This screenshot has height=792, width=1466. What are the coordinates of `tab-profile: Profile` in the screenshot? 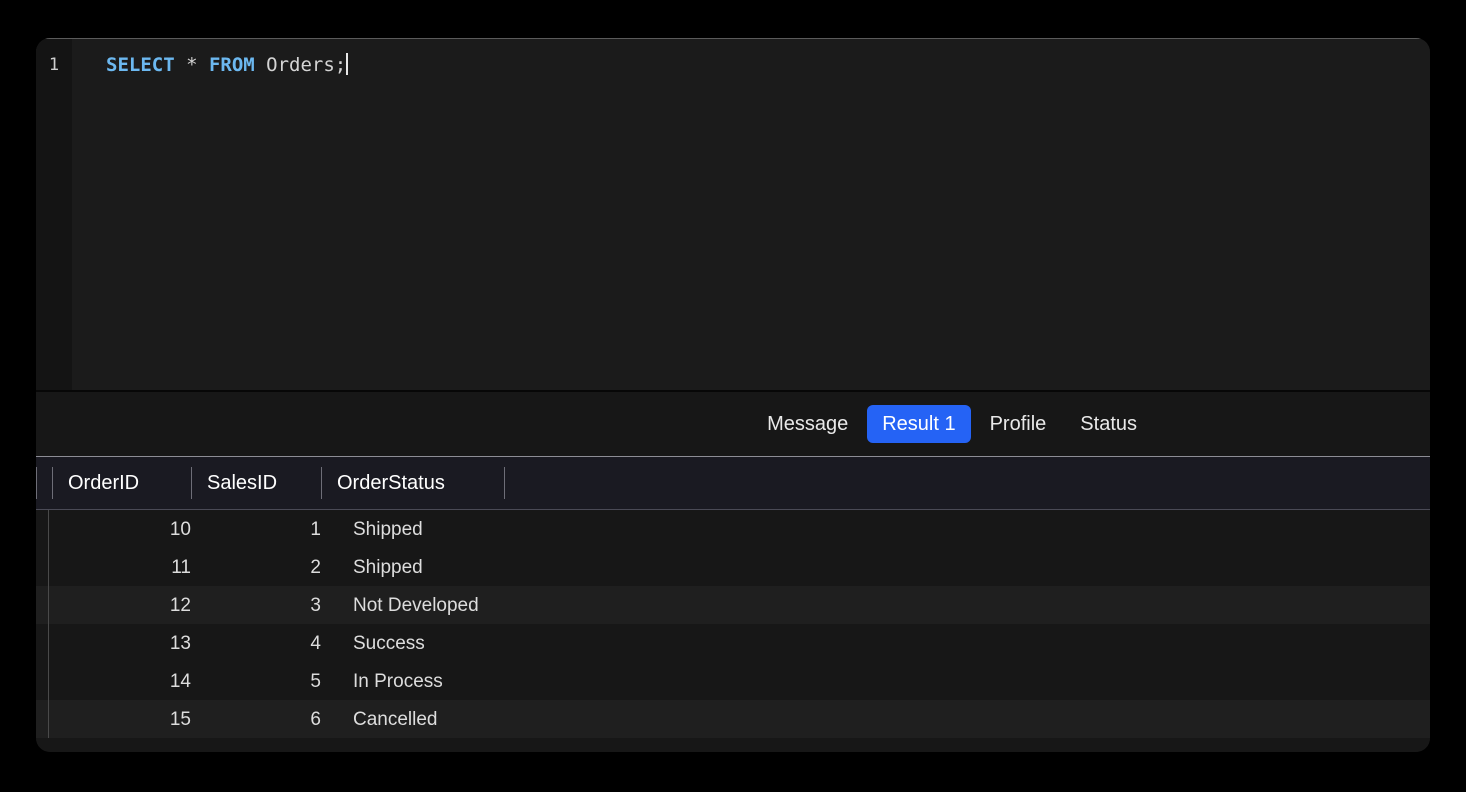 It's located at (1018, 424).